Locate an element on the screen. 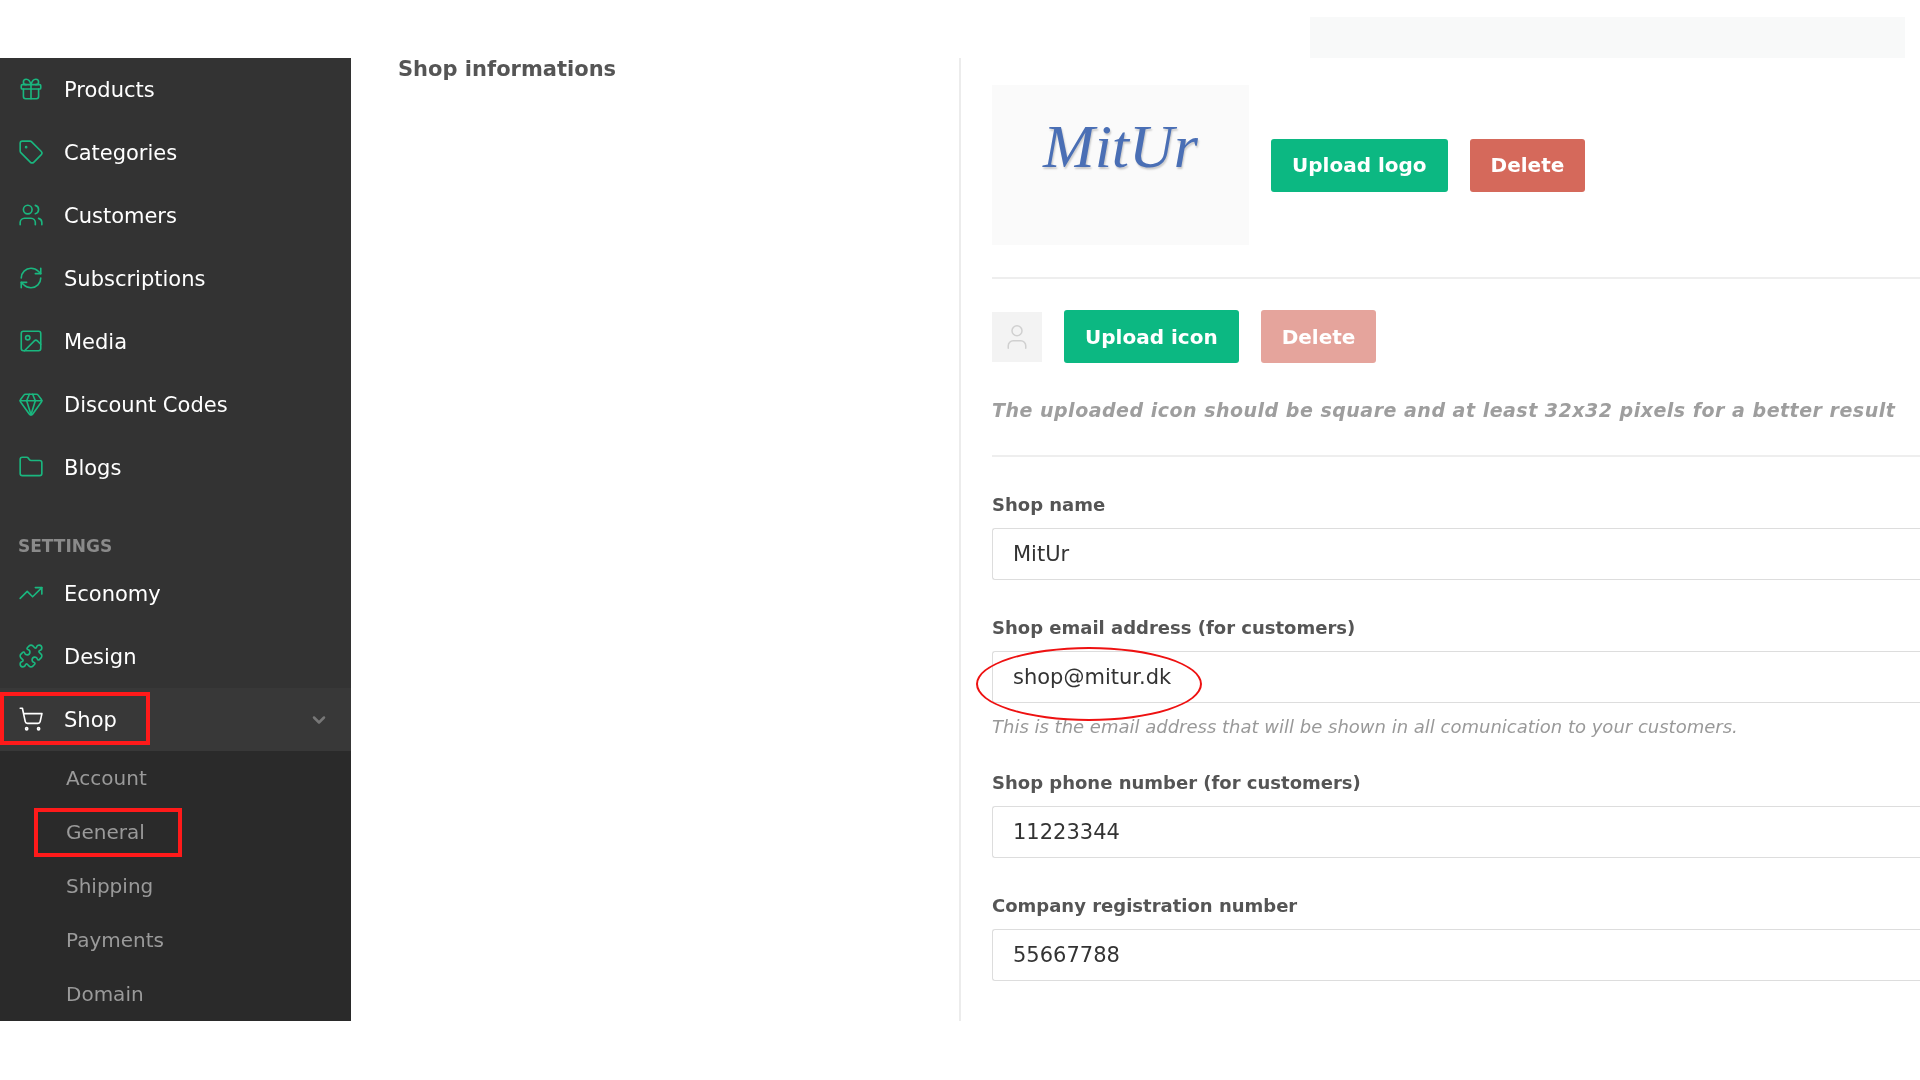  logo-text: MitUr is located at coordinates (1120, 146).